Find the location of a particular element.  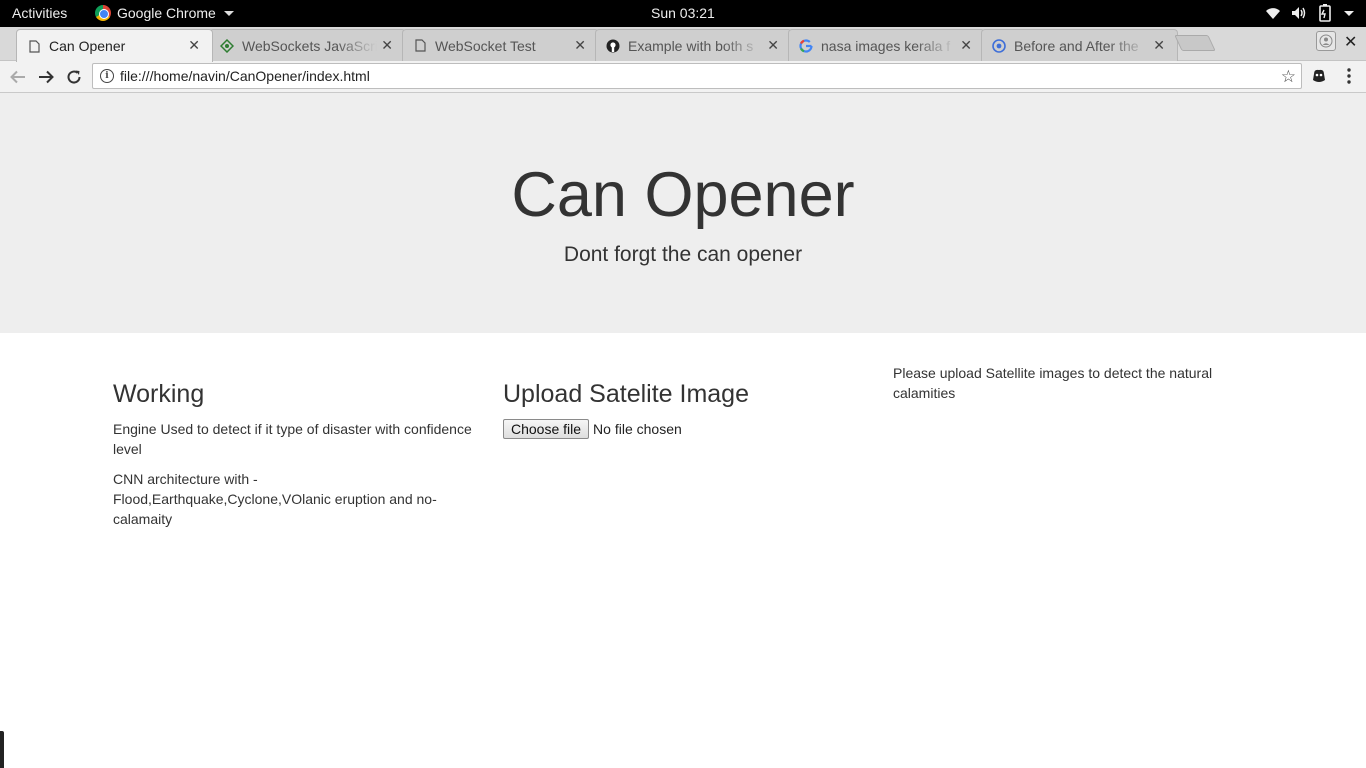

tab-title: Example with both s is located at coordinates (691, 45).